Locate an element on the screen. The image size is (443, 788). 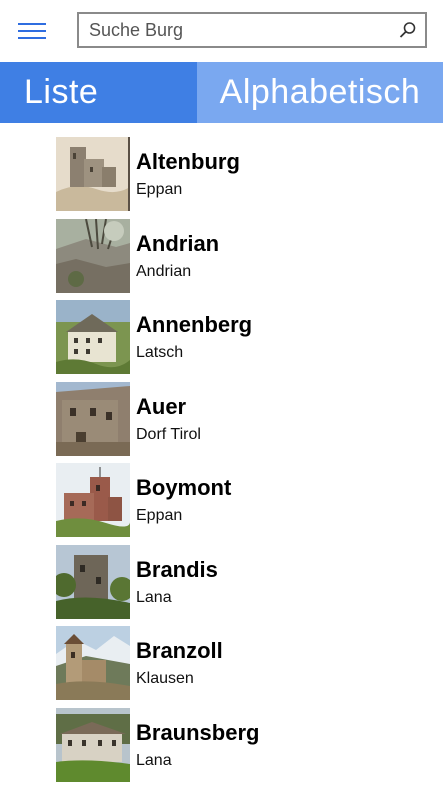
castle-list-item: Braunsberg Lana is located at coordinates (246, 744).